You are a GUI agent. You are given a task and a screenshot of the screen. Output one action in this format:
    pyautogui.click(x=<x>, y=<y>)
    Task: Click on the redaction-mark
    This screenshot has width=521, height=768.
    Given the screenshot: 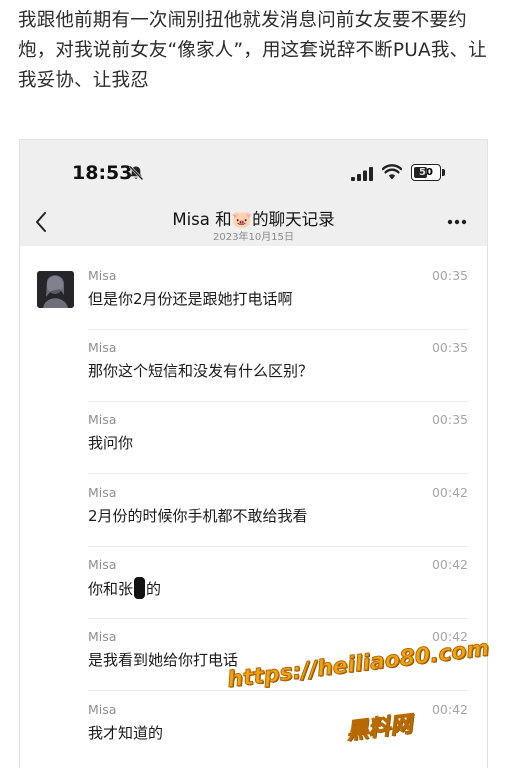 What is the action you would take?
    pyautogui.click(x=140, y=588)
    